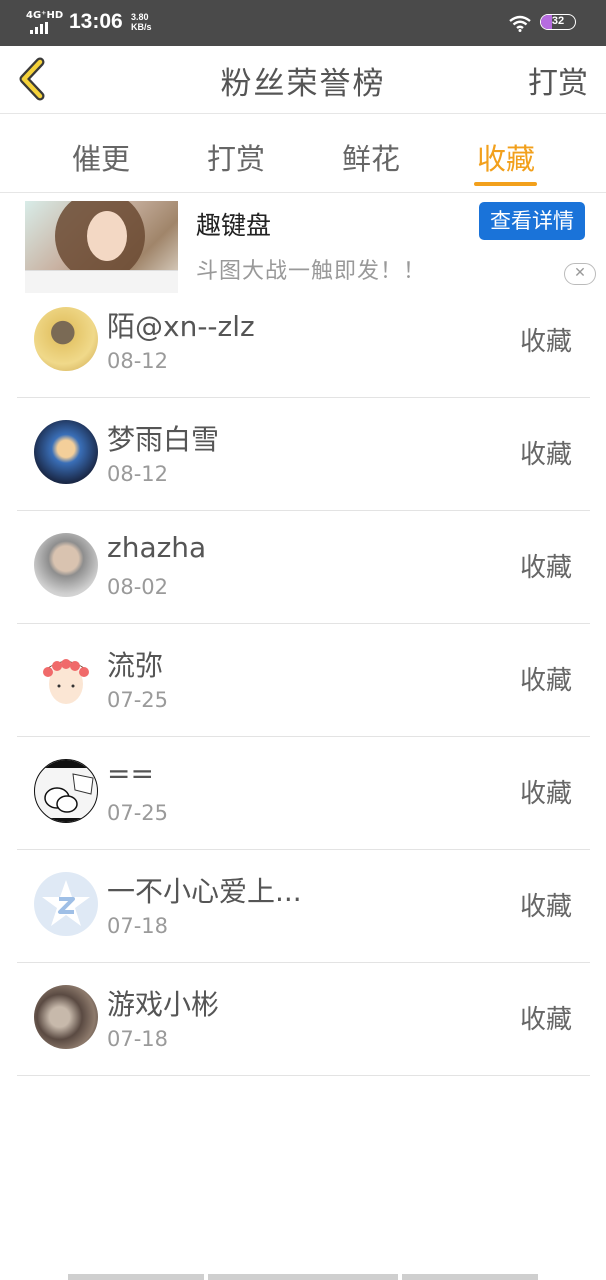 This screenshot has height=1280, width=606. Describe the element at coordinates (130, 773) in the screenshot. I see `fan-name: ==` at that location.